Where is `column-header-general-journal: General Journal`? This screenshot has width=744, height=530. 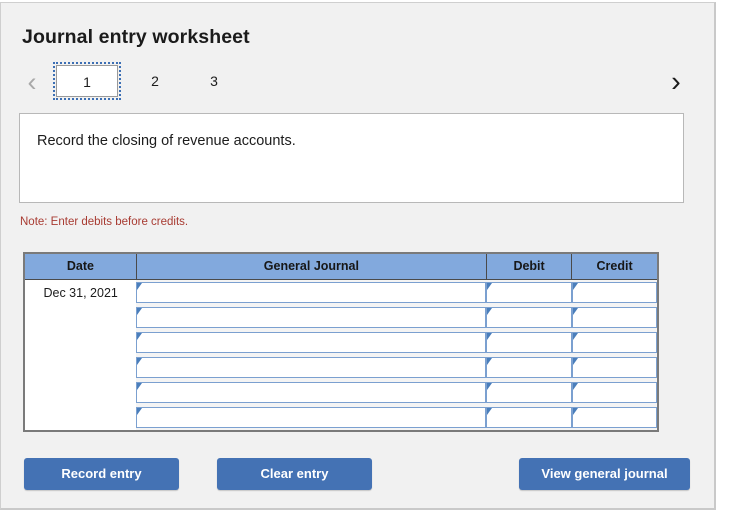 column-header-general-journal: General Journal is located at coordinates (311, 266).